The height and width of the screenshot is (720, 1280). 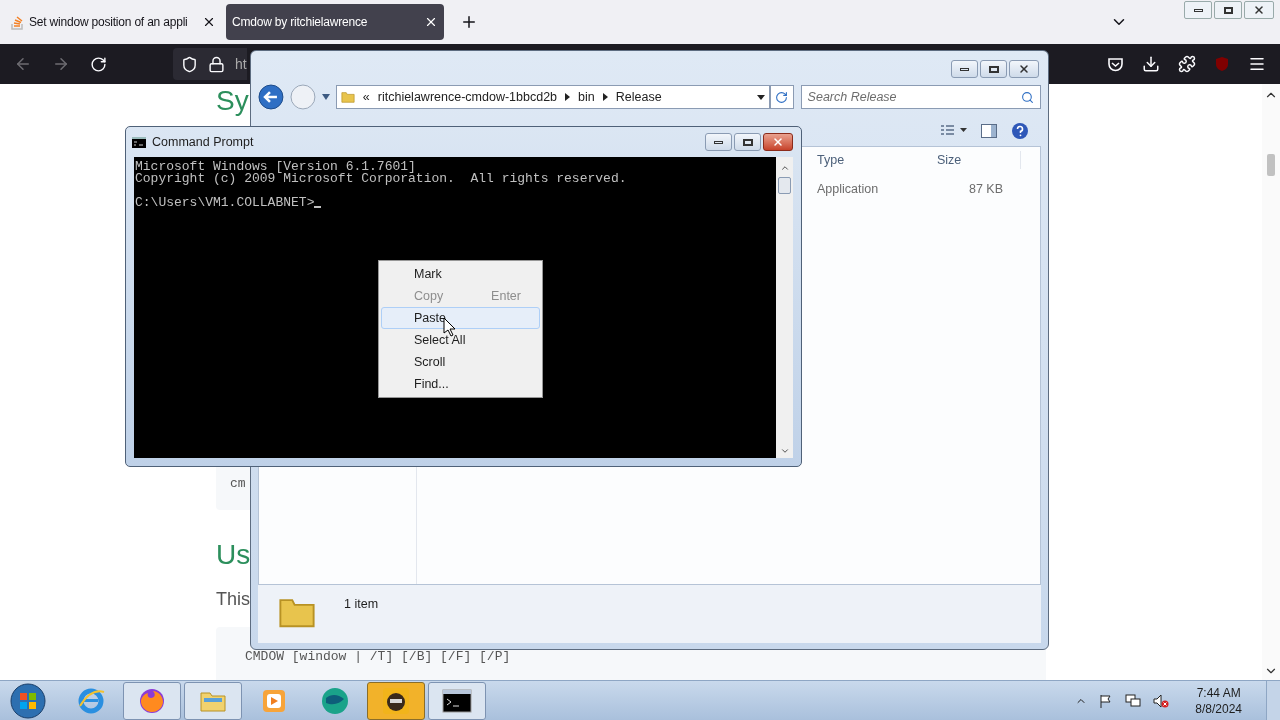 What do you see at coordinates (1027, 97) in the screenshot?
I see `search-icon` at bounding box center [1027, 97].